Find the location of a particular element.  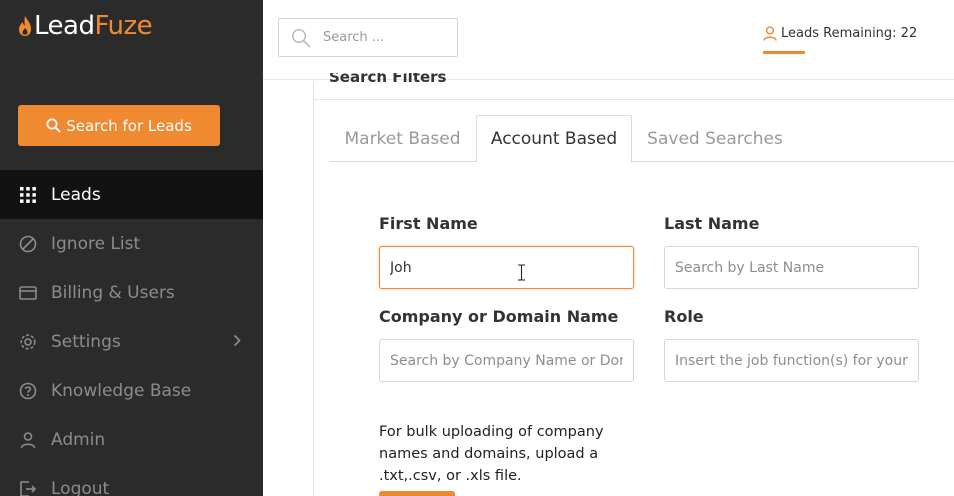

filters-divider is located at coordinates (634, 99).